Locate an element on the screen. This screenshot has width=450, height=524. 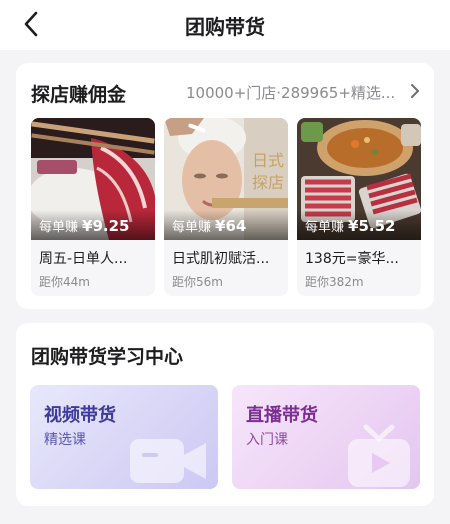
see-more-button is located at coordinates (415, 91).